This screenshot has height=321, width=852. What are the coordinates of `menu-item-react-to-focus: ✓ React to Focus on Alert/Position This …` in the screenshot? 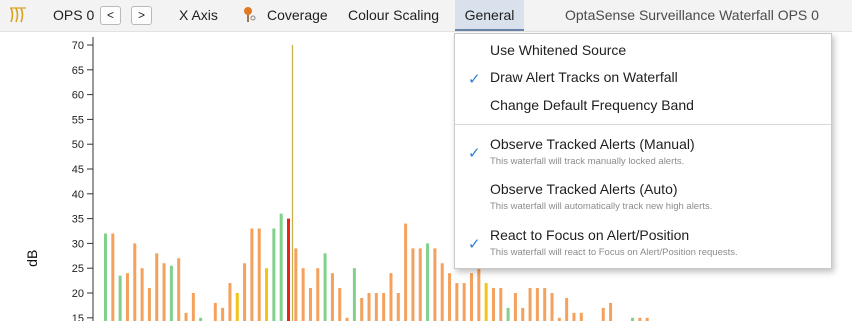 It's located at (643, 245).